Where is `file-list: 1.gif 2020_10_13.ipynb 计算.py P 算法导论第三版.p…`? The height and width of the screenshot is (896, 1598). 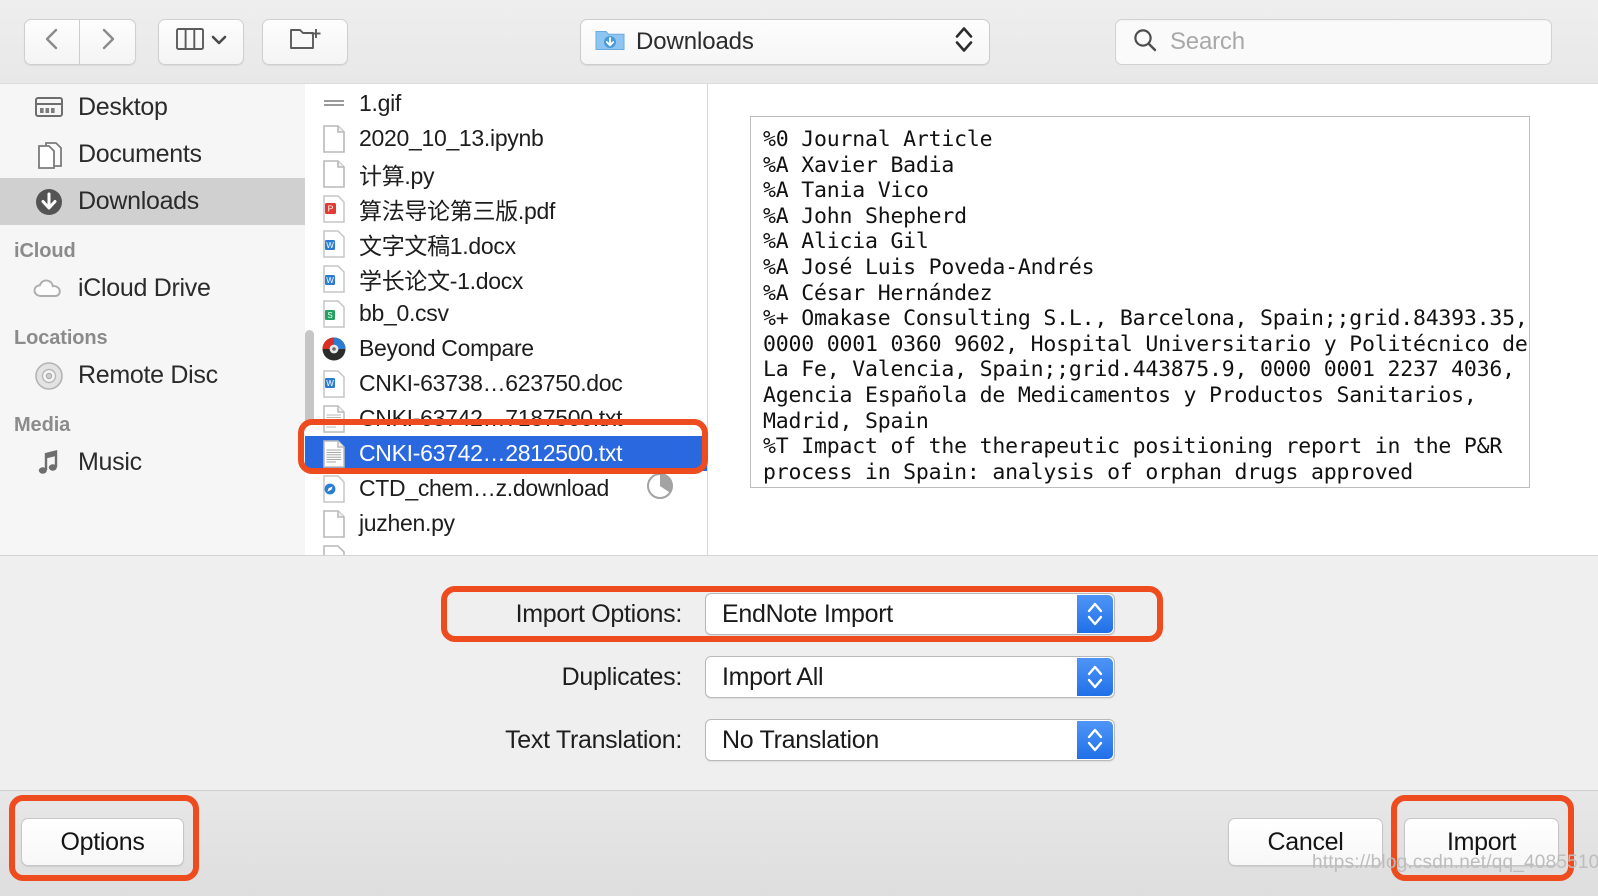
file-list: 1.gif 2020_10_13.ipynb 计算.py P 算法导论第三版.p… is located at coordinates (506, 320).